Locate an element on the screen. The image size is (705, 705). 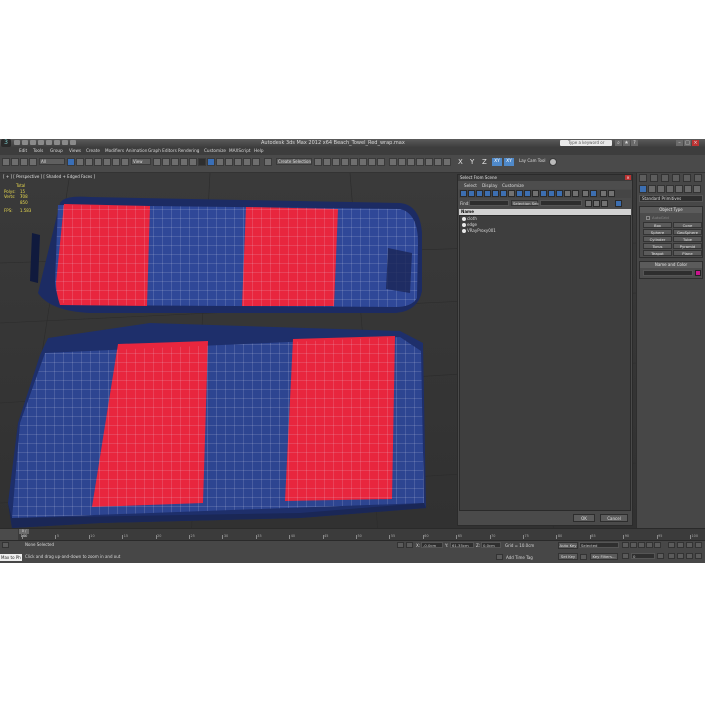
new-file-icon is located at coordinates (17, 142).